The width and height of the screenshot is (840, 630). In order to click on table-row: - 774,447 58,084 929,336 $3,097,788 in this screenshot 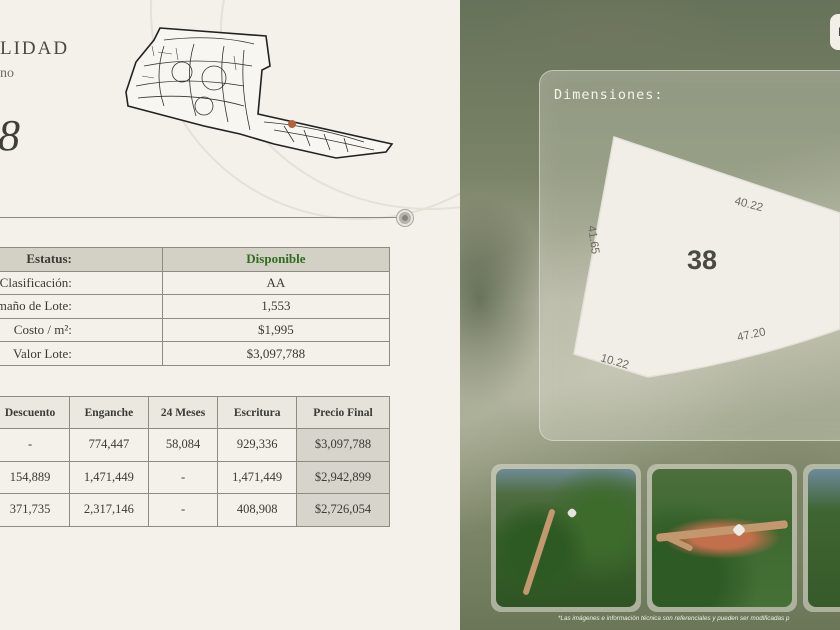, I will do `click(195, 445)`.